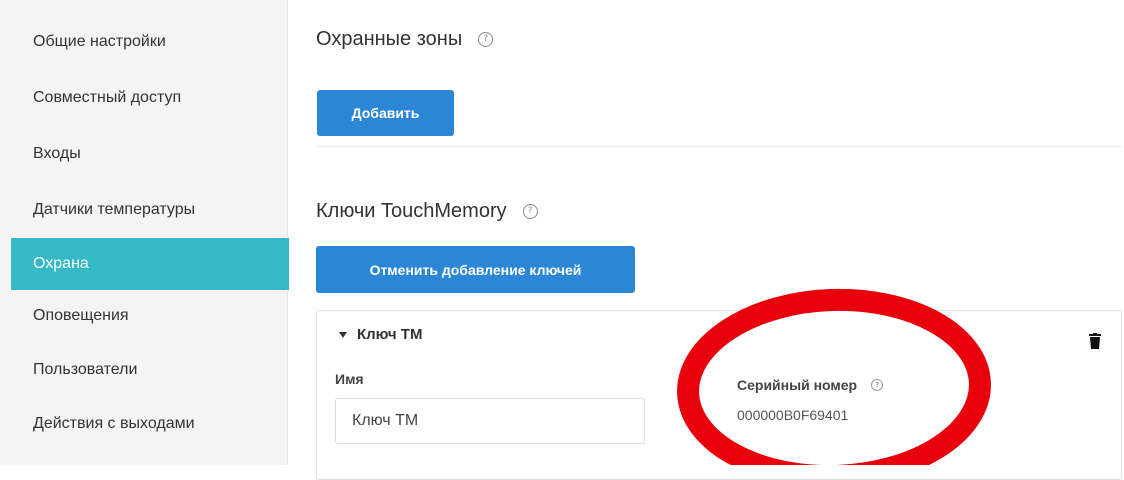  I want to click on key-name-input: Ключ ТМ, so click(490, 421).